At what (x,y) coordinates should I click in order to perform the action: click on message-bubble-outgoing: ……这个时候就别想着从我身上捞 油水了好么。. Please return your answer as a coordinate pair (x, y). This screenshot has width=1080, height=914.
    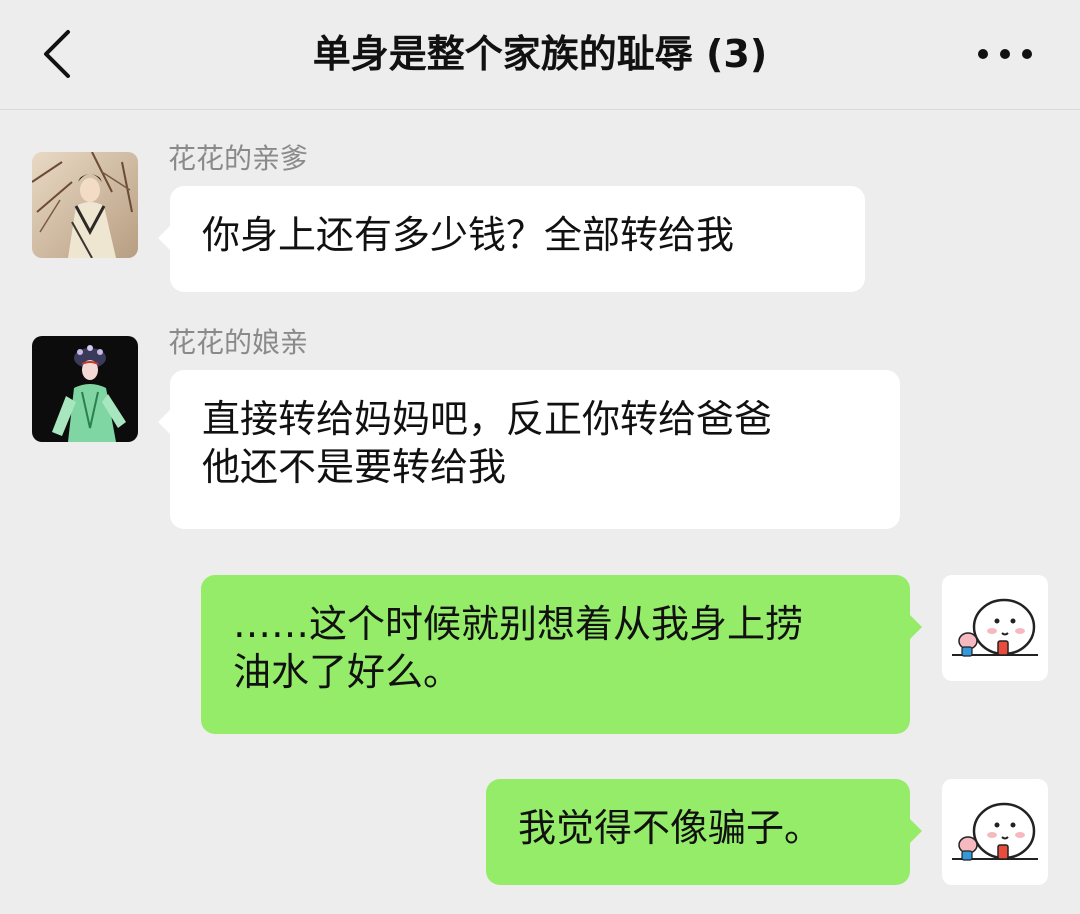
    Looking at the image, I should click on (561, 654).